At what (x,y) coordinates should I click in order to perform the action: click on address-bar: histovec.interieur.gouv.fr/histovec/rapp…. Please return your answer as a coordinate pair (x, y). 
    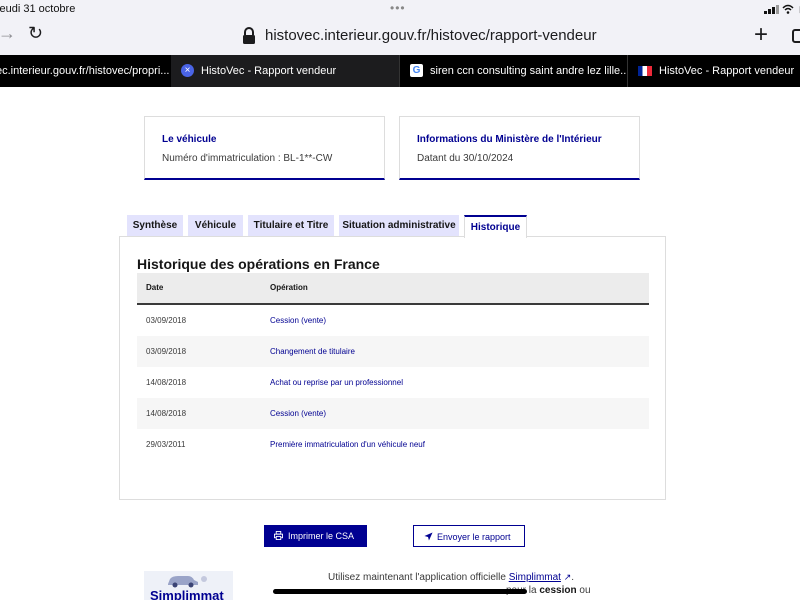
    Looking at the image, I should click on (431, 35).